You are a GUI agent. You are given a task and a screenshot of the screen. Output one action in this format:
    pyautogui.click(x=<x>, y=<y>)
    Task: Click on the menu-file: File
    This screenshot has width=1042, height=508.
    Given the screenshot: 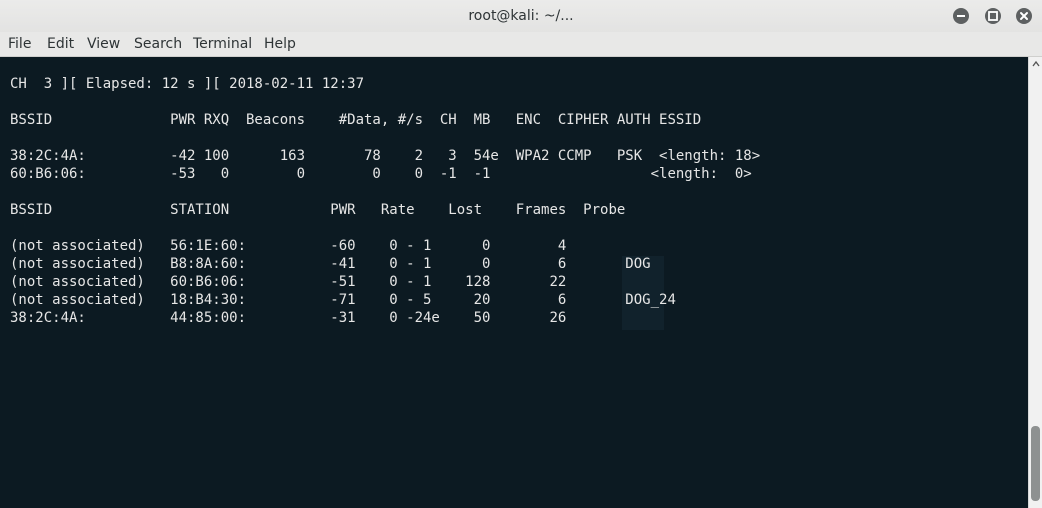 What is the action you would take?
    pyautogui.click(x=19, y=44)
    